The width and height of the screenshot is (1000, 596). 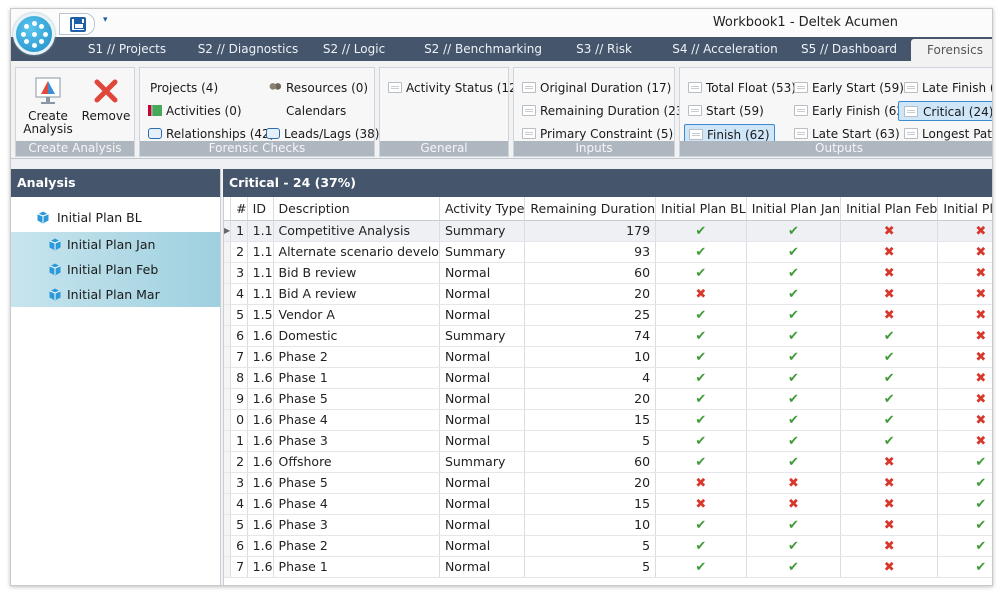 What do you see at coordinates (239, 209) in the screenshot?
I see `col-header-num: #` at bounding box center [239, 209].